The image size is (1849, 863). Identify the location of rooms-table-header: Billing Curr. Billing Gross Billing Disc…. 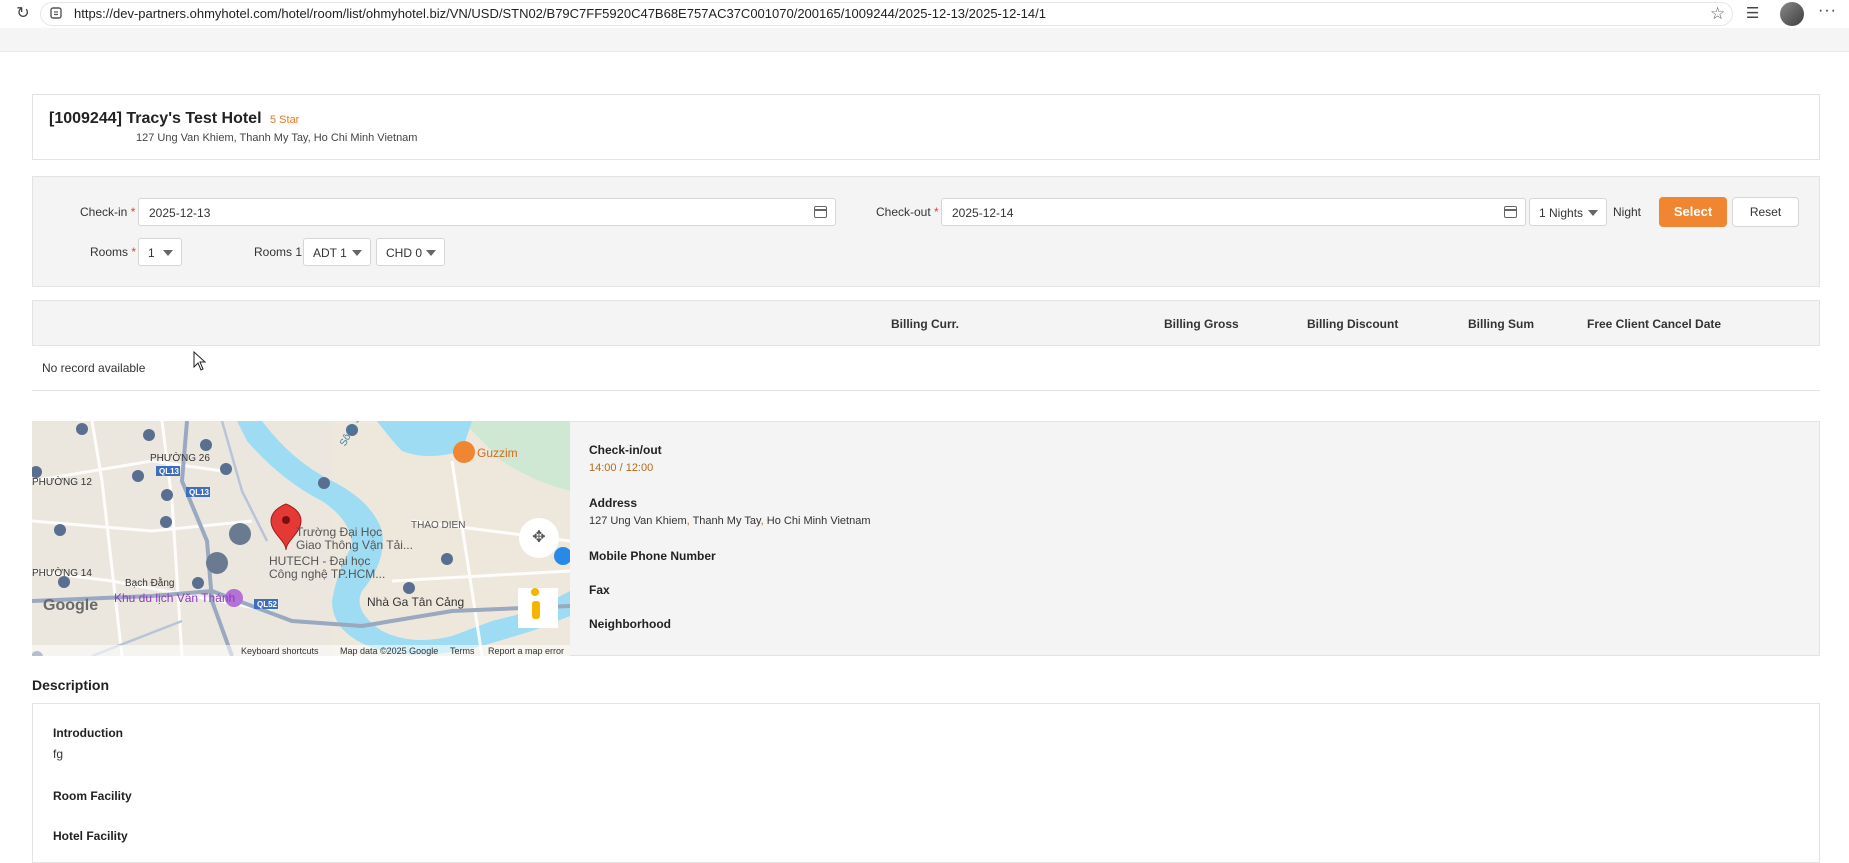
(926, 323).